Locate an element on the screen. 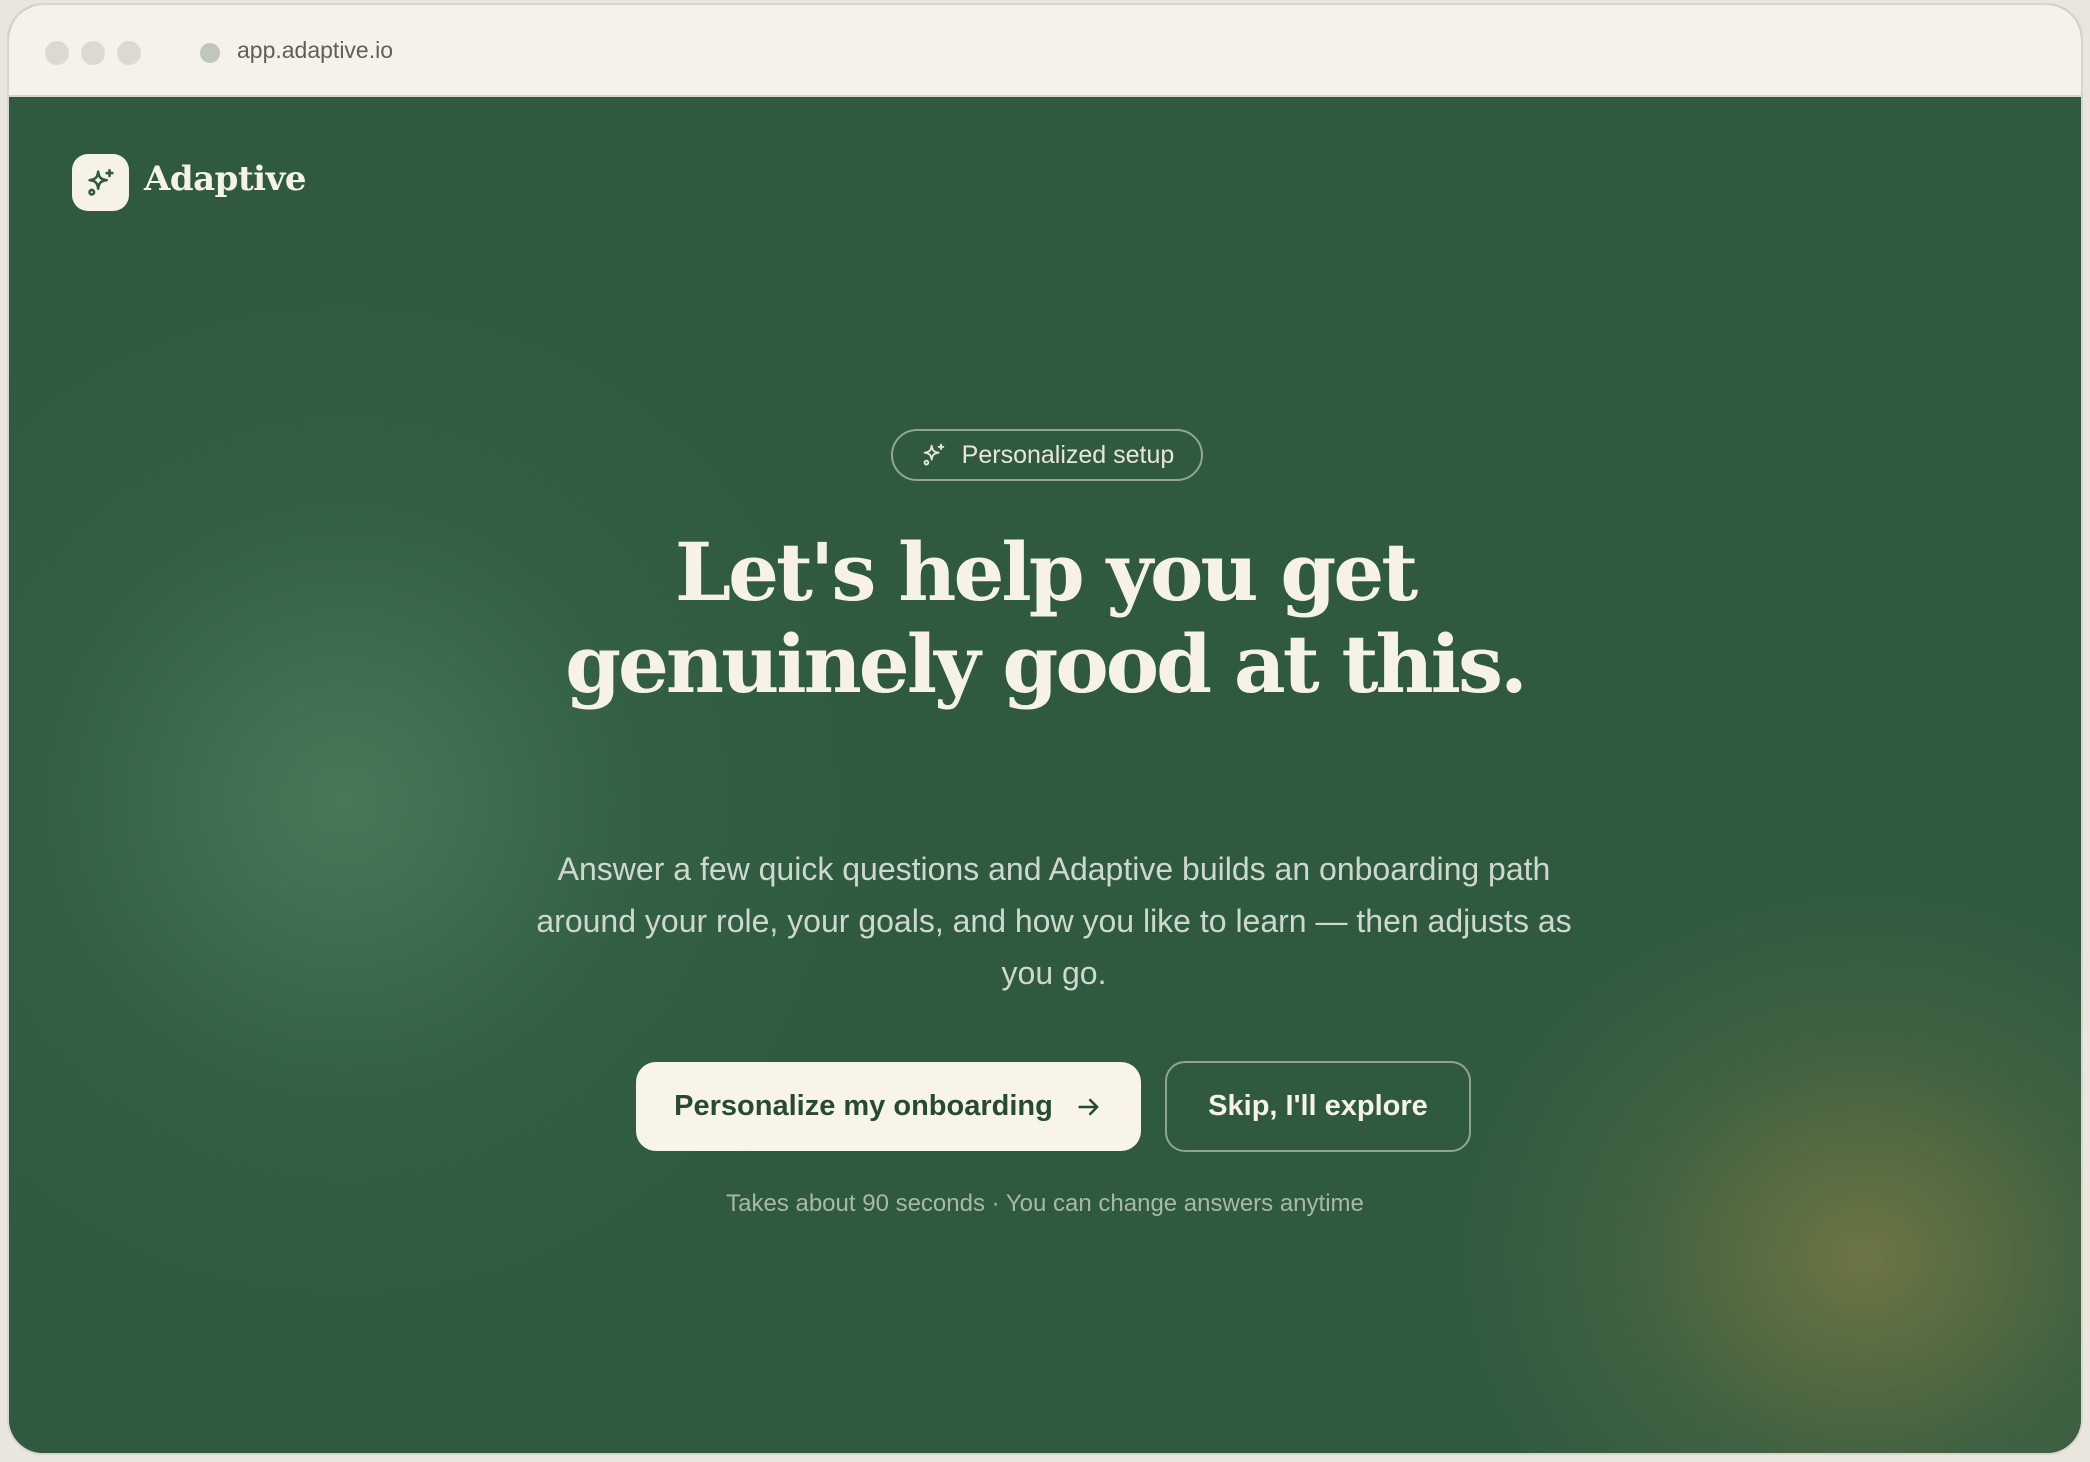 This screenshot has width=2090, height=1462. skip-explore-button: Skip, I'll explore is located at coordinates (1318, 1106).